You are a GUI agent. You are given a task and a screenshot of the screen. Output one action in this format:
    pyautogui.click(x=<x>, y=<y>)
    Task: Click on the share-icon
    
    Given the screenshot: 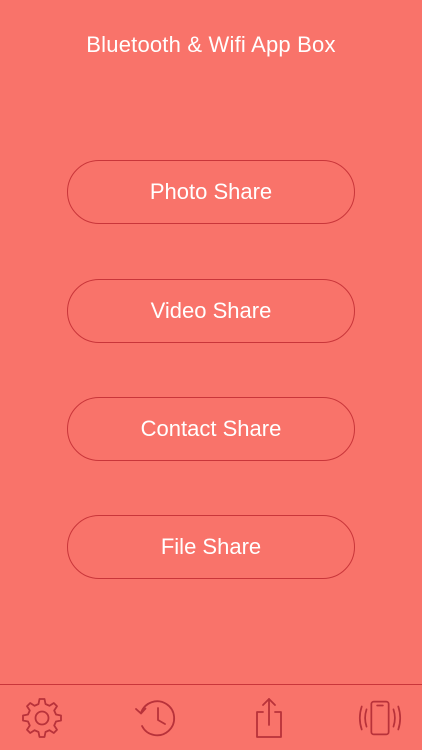 What is the action you would take?
    pyautogui.click(x=269, y=718)
    